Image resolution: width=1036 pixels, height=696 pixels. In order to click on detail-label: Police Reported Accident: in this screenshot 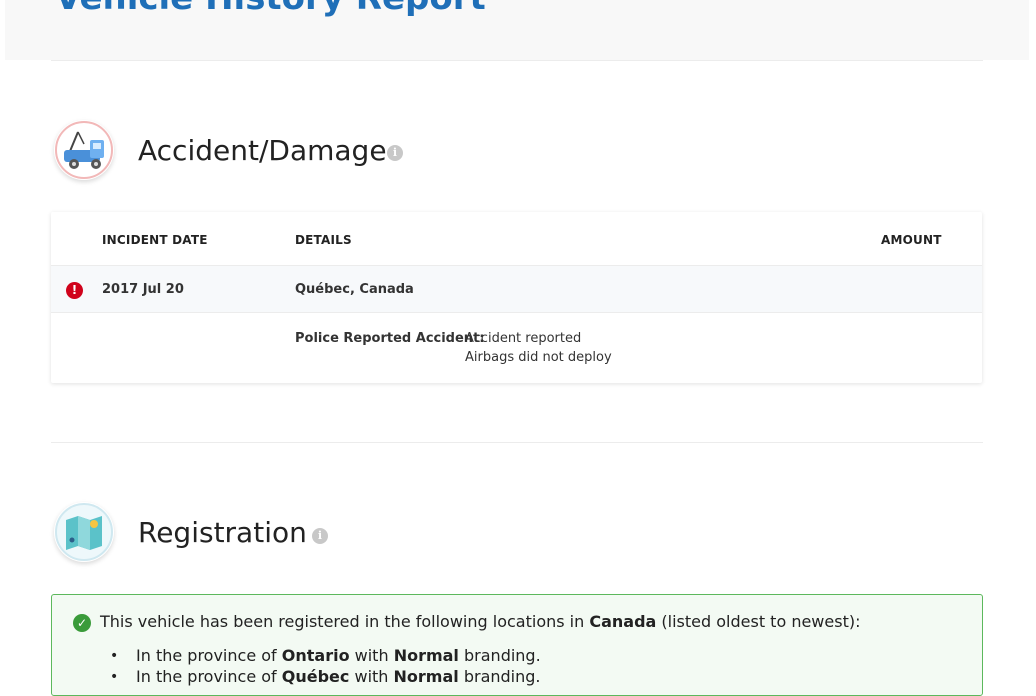, I will do `click(390, 338)`.